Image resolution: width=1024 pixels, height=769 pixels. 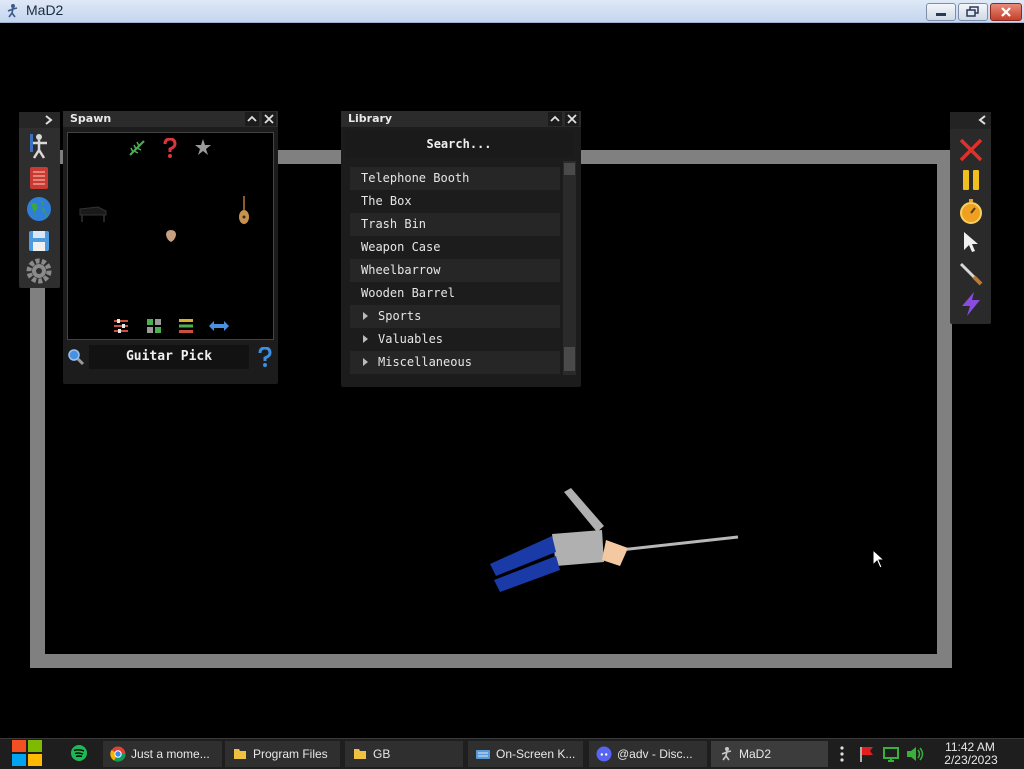 I want to click on pause-icon, so click(x=971, y=180).